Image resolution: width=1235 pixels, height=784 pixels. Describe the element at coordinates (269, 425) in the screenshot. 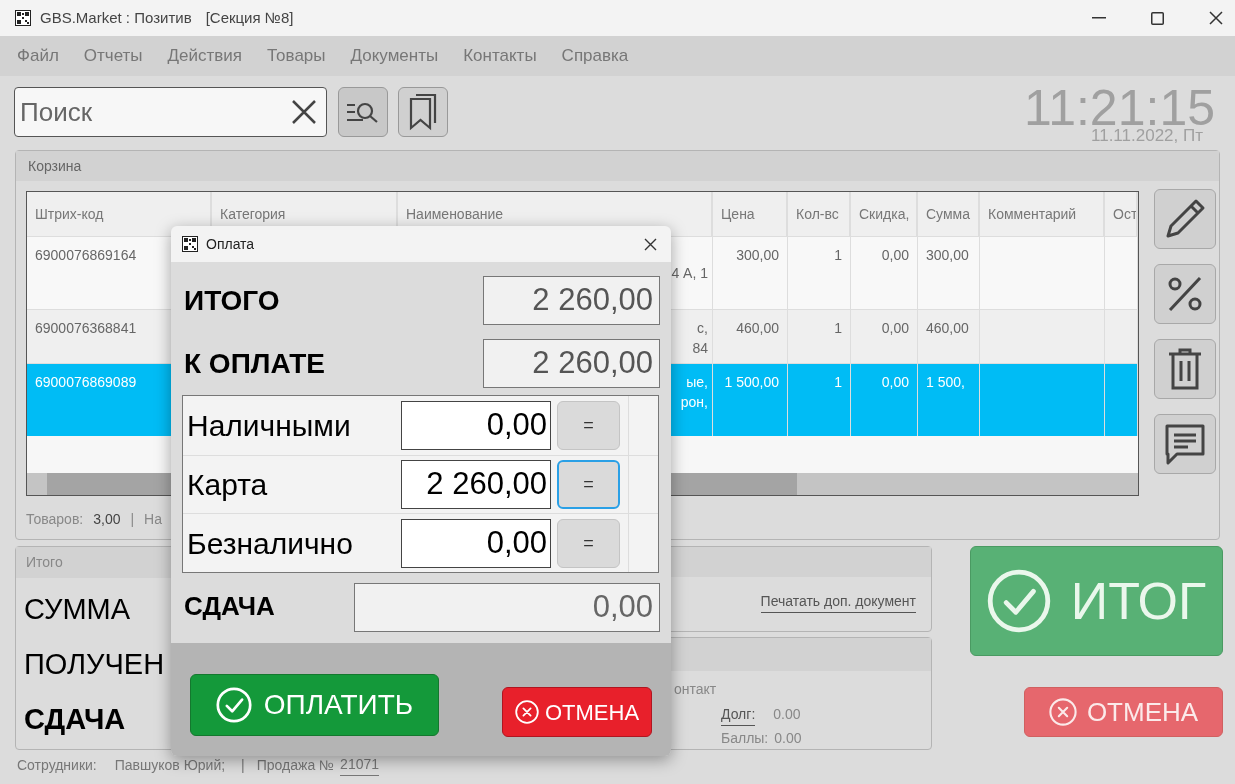

I see `payment-label: Наличными` at that location.